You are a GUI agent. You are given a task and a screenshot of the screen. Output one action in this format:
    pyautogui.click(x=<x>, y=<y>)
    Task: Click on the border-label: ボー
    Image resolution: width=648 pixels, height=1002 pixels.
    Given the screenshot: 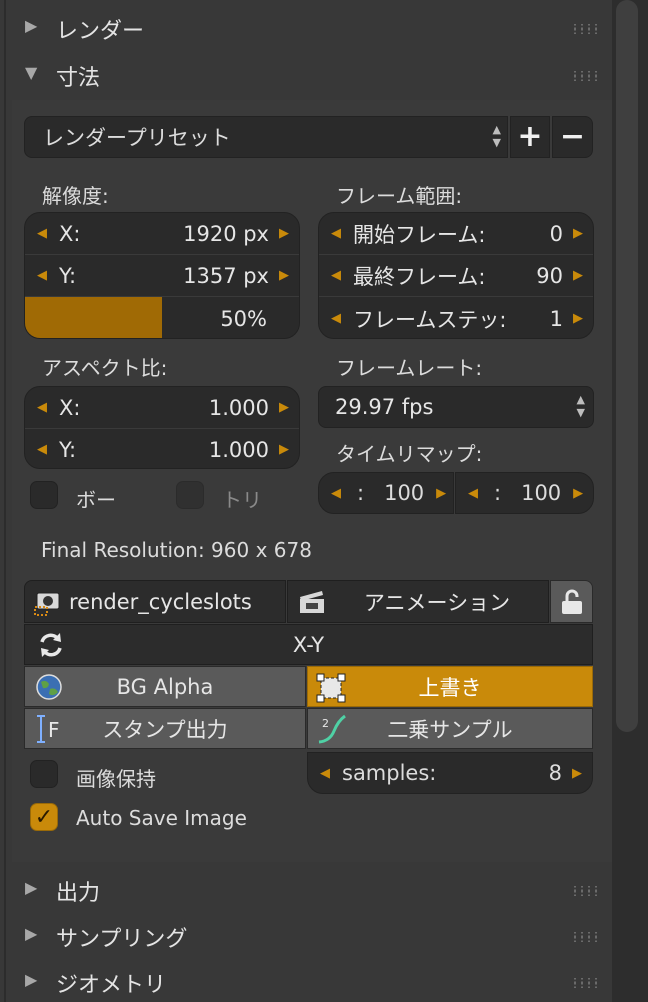 What is the action you would take?
    pyautogui.click(x=96, y=500)
    